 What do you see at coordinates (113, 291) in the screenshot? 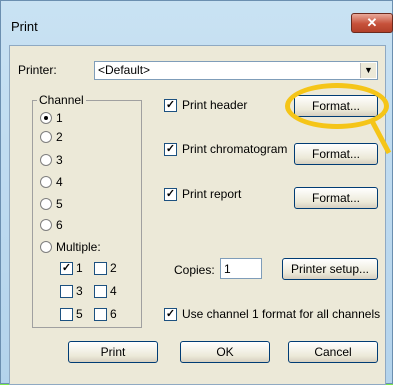
I see `multi-checkbox-4-label: 4` at bounding box center [113, 291].